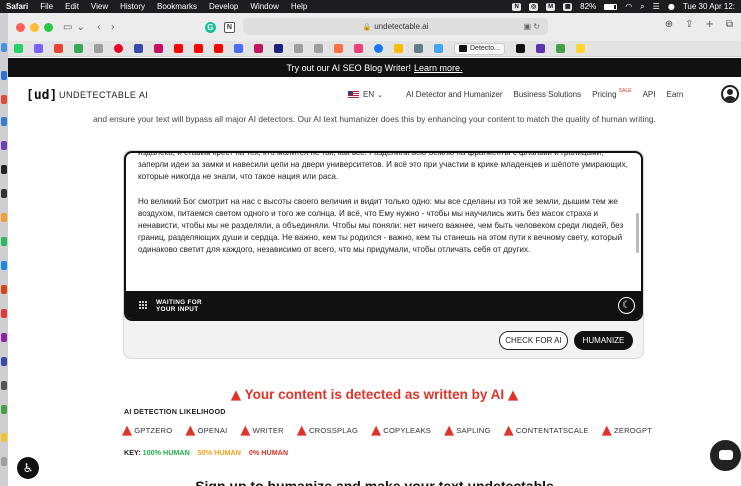 This screenshot has height=486, width=741. I want to click on menubar-clock: Tue 30 Apr 12:, so click(709, 6).